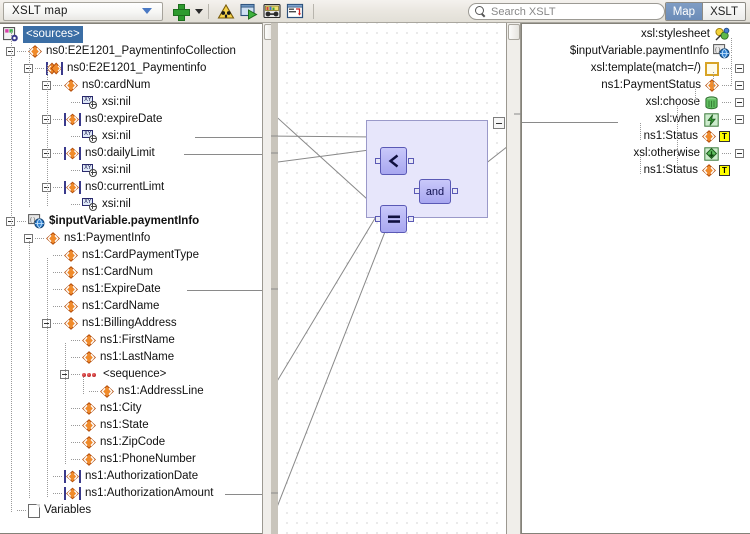 Image resolution: width=750 pixels, height=534 pixels. Describe the element at coordinates (435, 191) in the screenshot. I see `and-function-node: and` at that location.